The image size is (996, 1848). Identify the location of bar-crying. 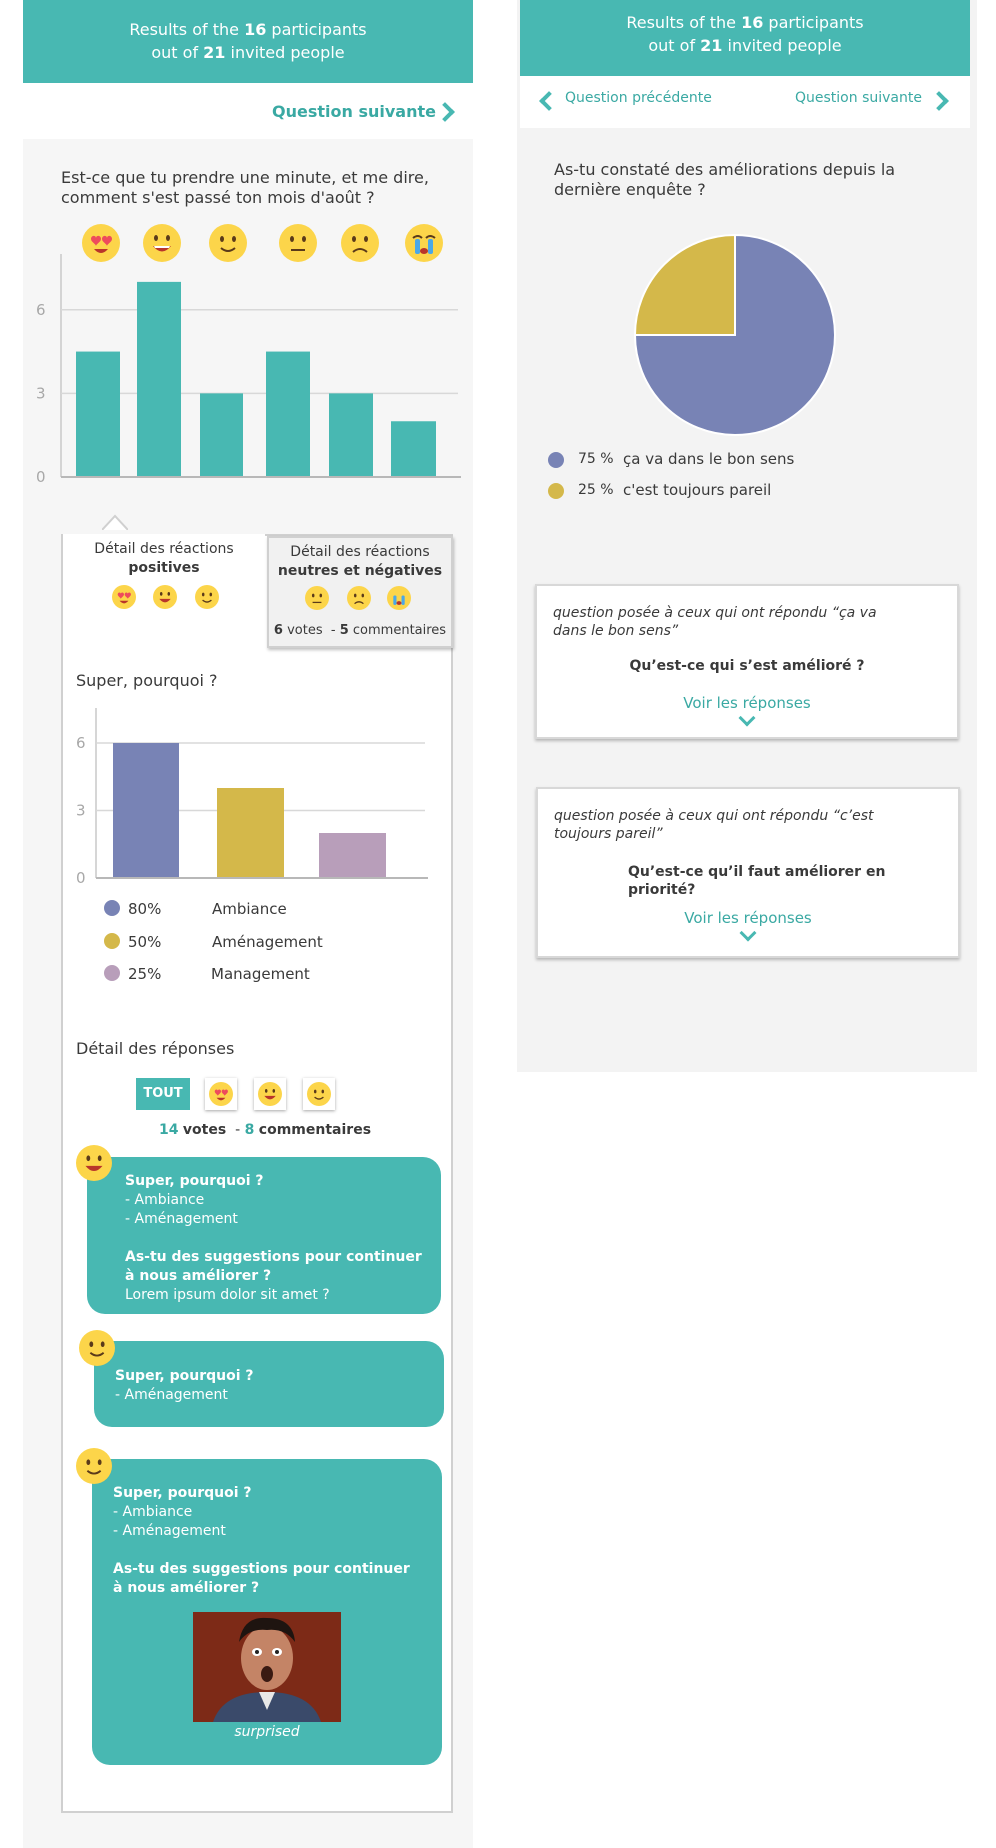
(413, 449).